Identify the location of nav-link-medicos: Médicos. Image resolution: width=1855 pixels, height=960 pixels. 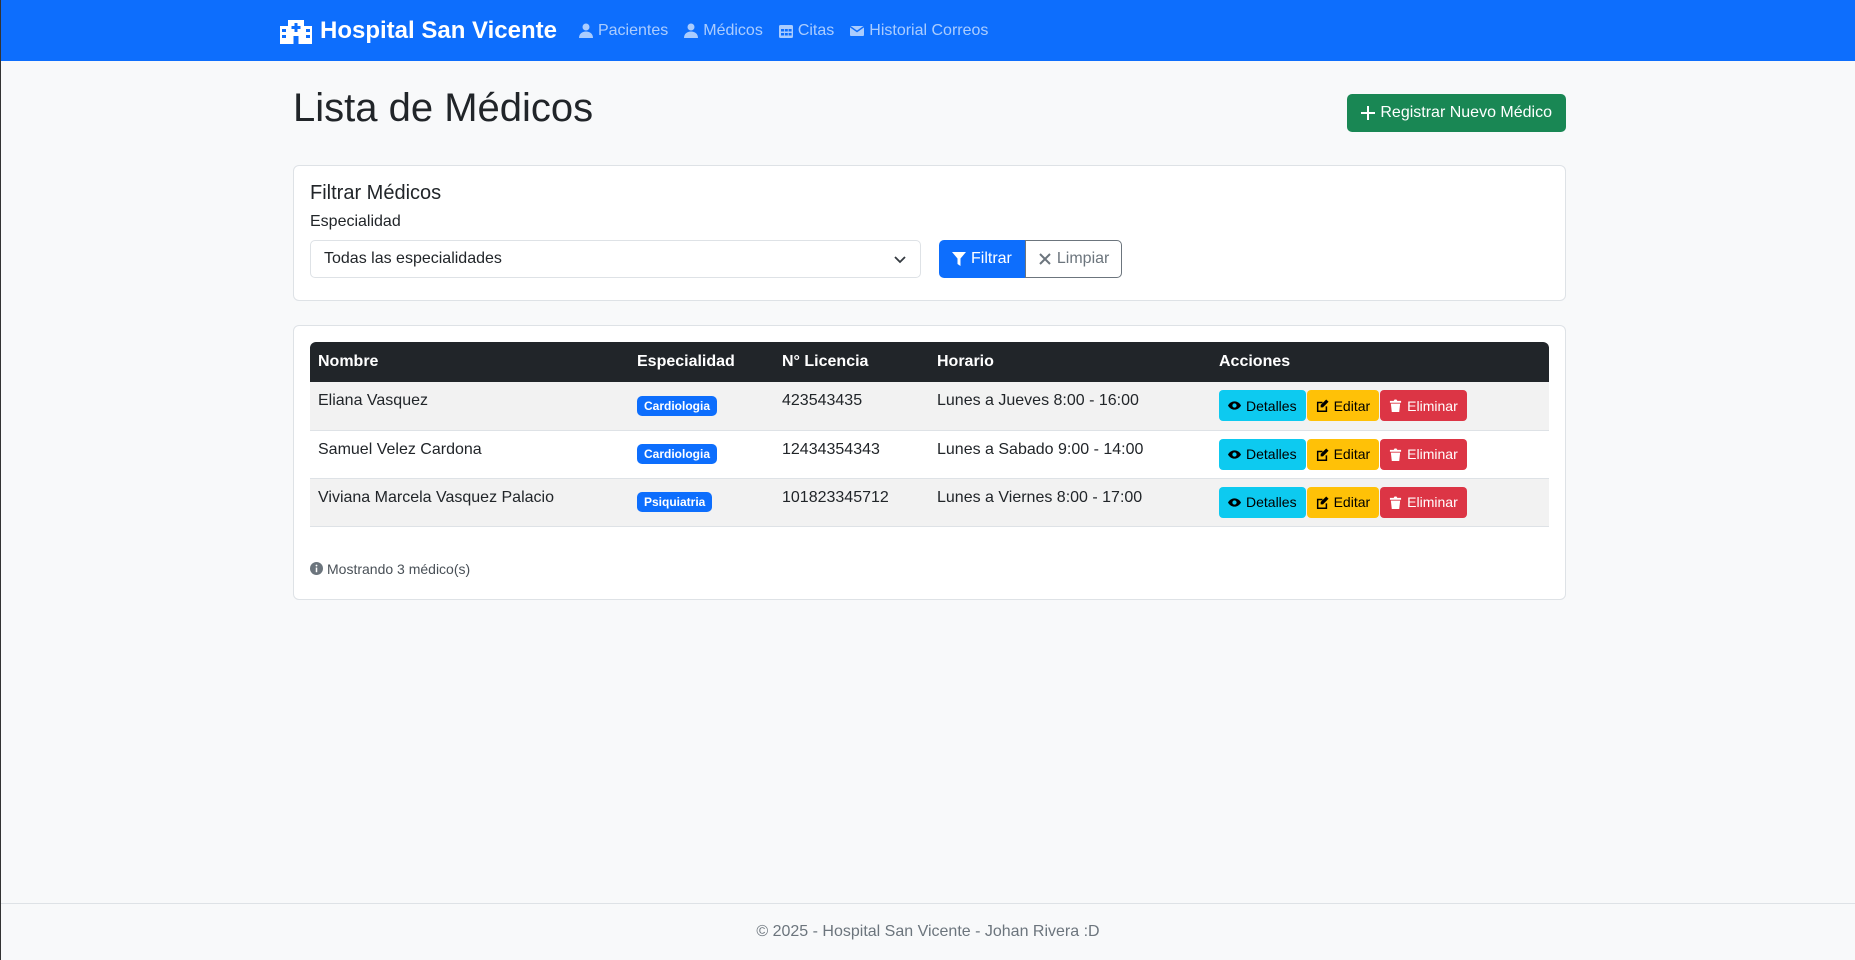
(723, 31).